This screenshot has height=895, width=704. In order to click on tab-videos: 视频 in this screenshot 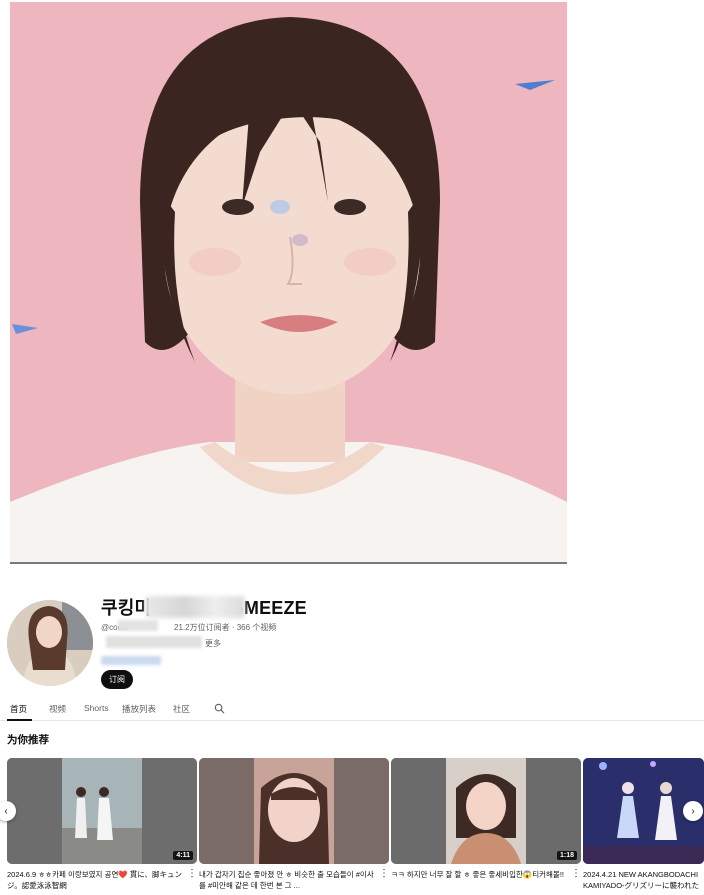, I will do `click(57, 709)`.